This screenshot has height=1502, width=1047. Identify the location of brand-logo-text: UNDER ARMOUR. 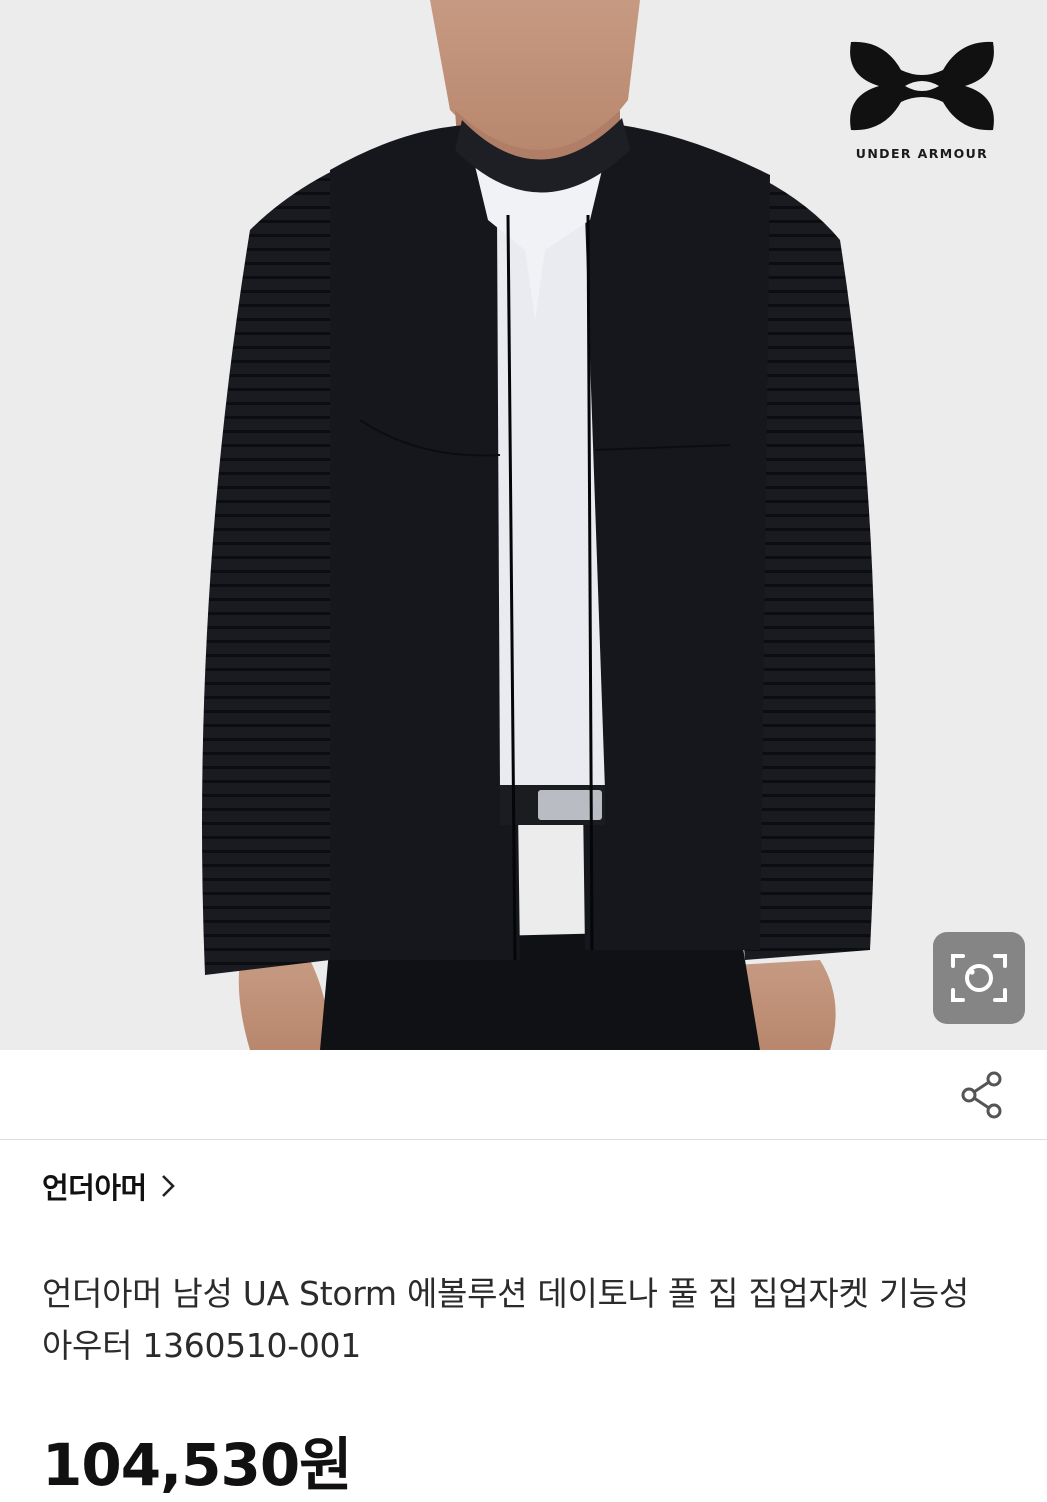
(922, 153).